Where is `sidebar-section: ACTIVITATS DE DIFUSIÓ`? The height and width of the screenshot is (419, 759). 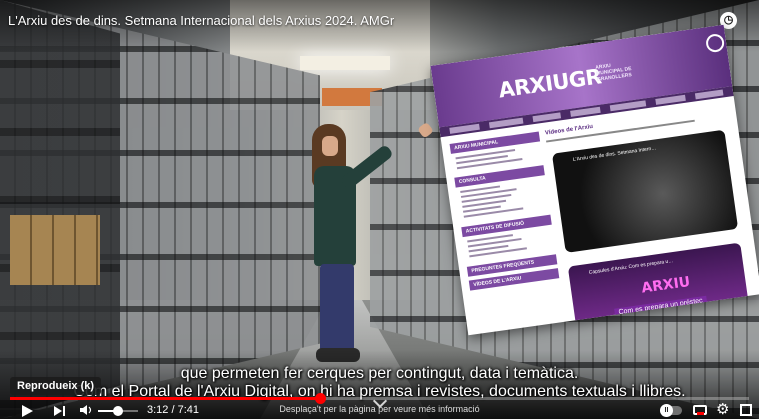 sidebar-section: ACTIVITATS DE DIFUSIÓ is located at coordinates (506, 226).